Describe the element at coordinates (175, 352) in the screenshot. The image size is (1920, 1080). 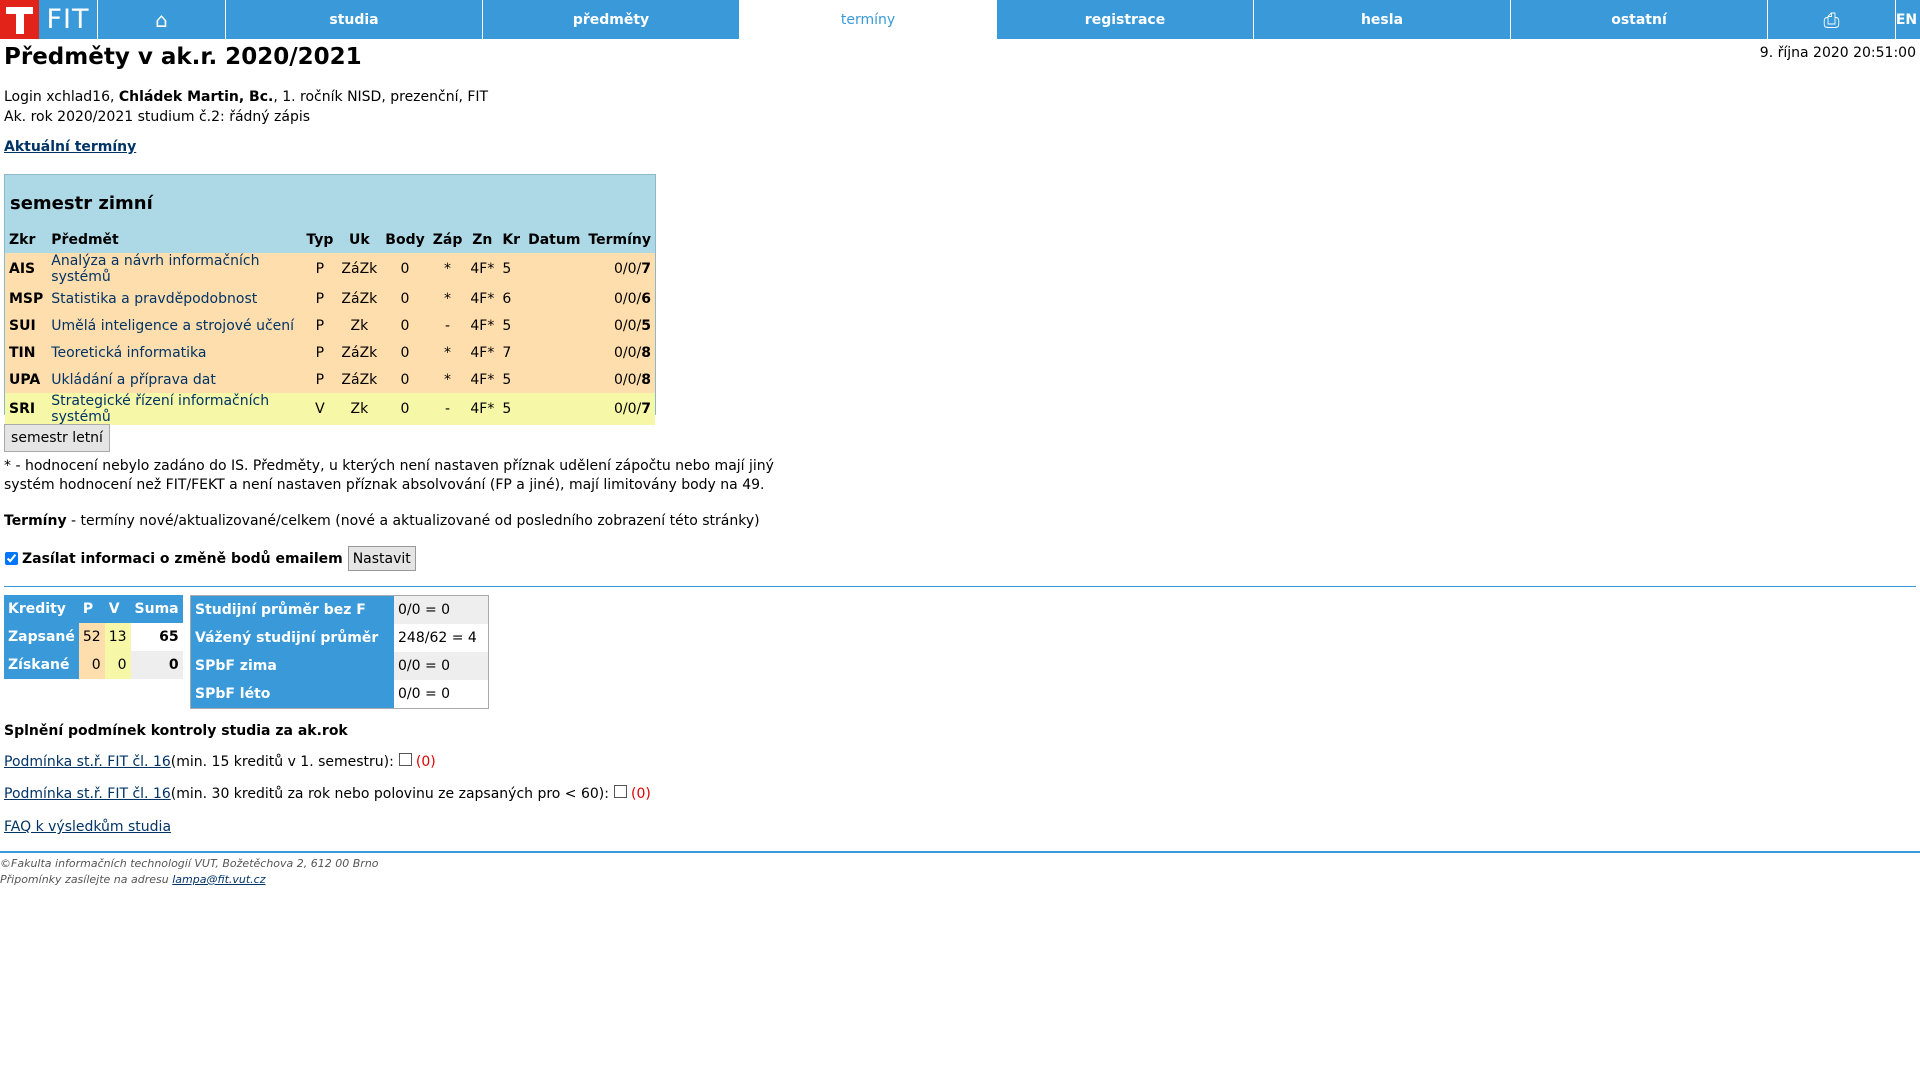
I see `course-name: Teoretická informatika` at that location.